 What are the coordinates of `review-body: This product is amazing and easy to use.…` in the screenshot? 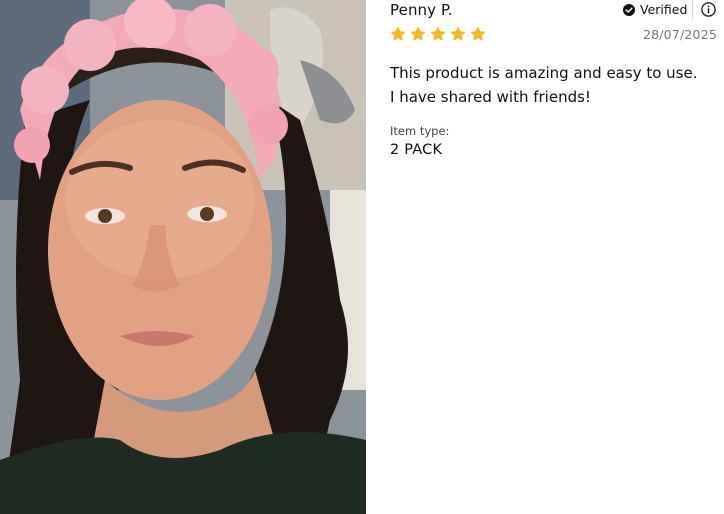 It's located at (555, 85).